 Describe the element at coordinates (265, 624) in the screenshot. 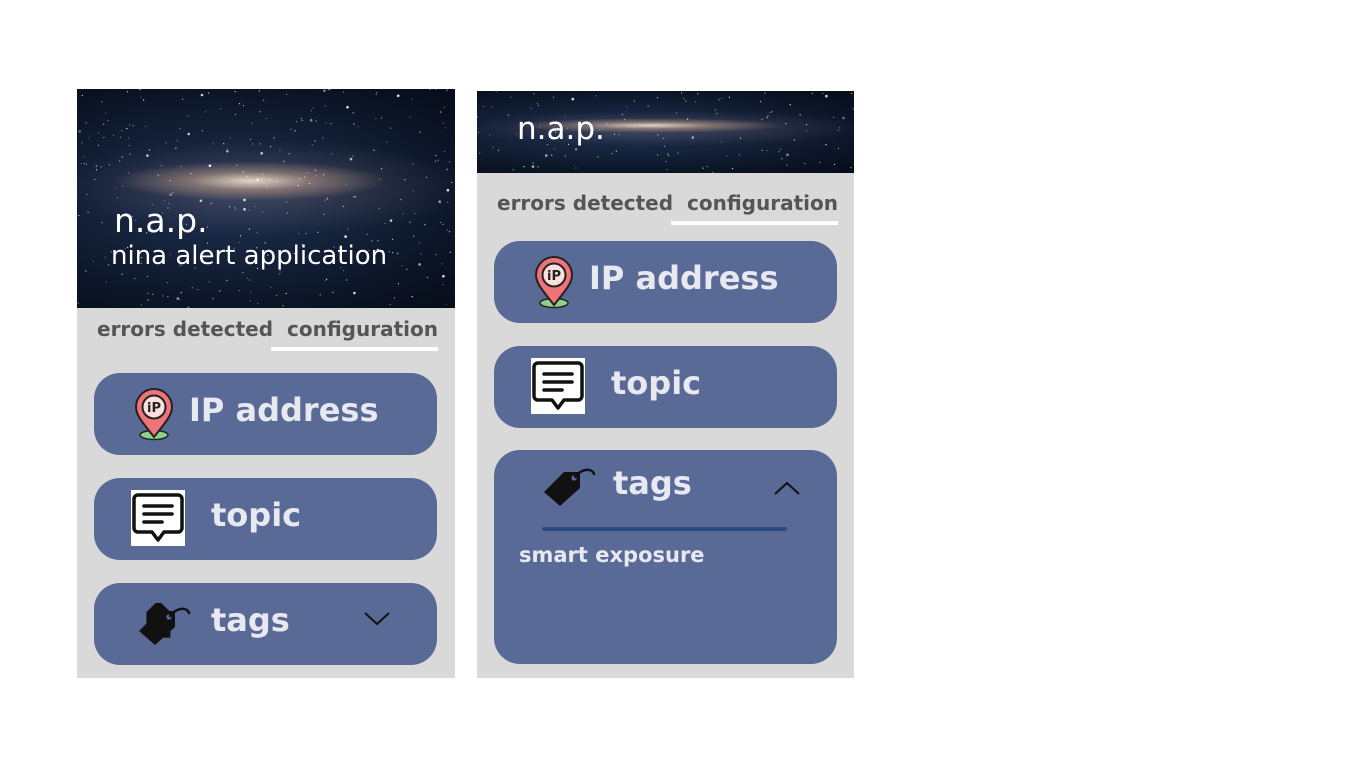

I see `tags-card: tags` at that location.